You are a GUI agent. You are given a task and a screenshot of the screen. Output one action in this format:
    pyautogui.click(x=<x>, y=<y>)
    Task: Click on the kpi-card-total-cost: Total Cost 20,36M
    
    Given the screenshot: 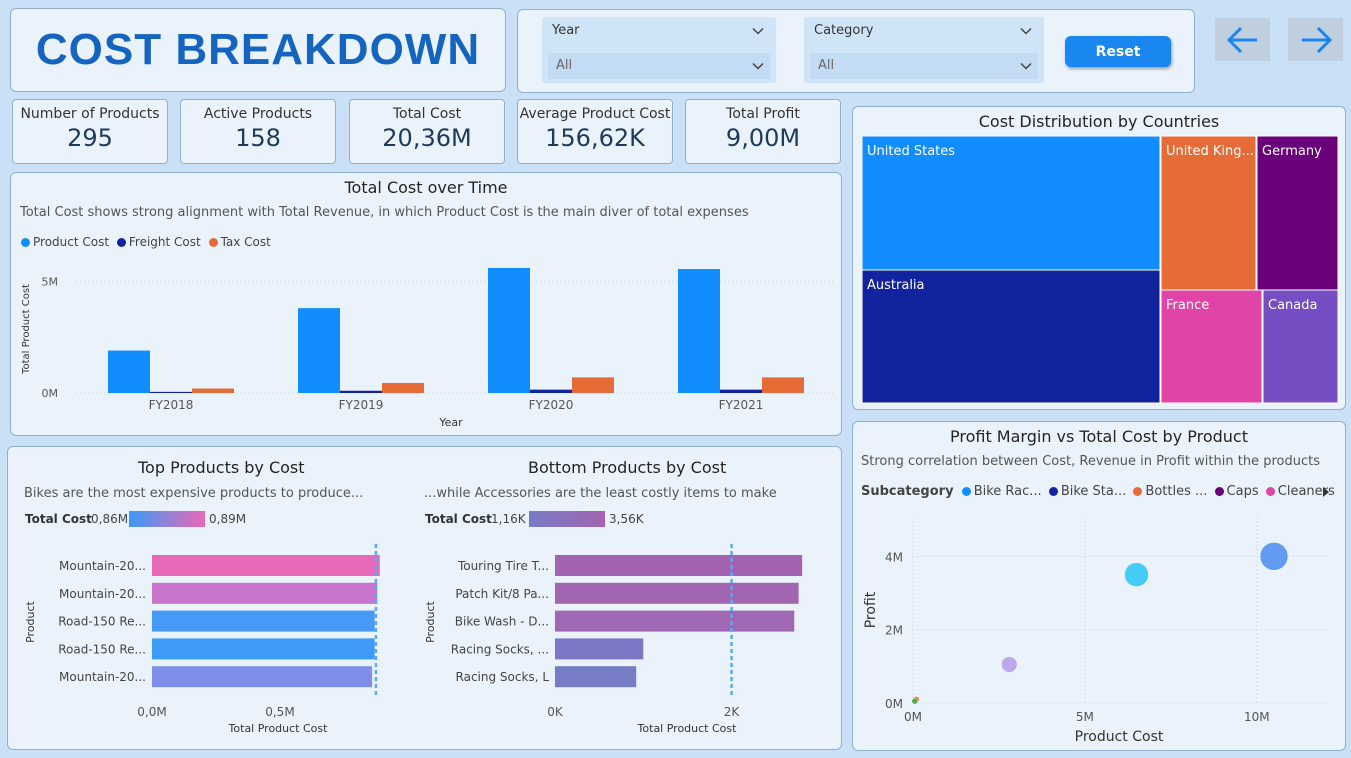 What is the action you would take?
    pyautogui.click(x=427, y=131)
    